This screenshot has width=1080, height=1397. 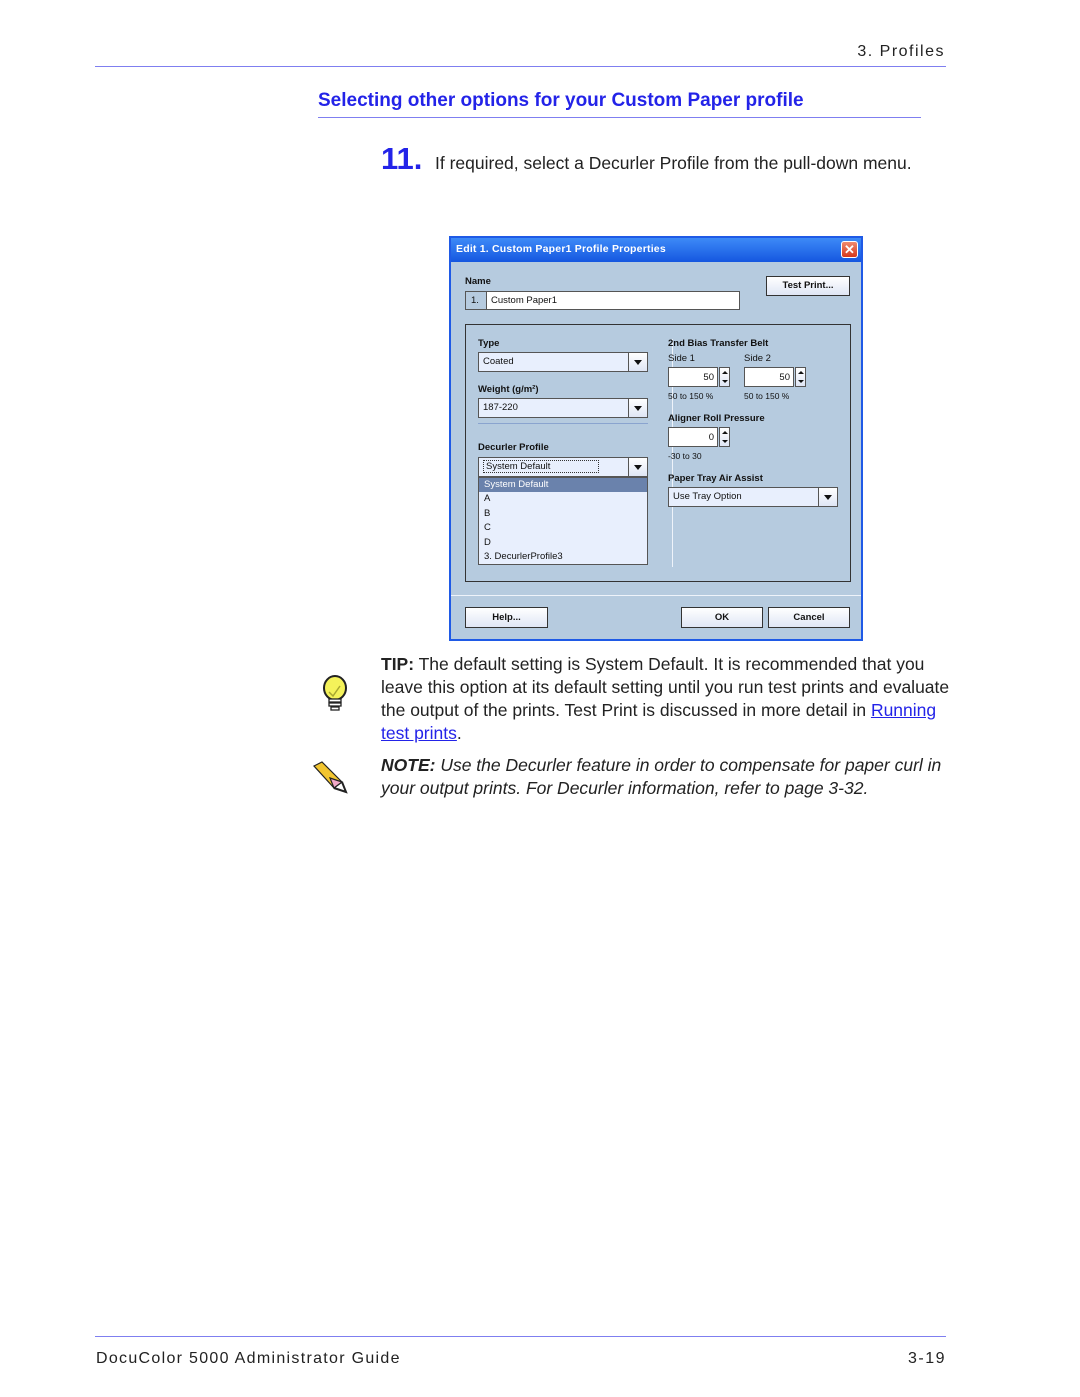 I want to click on list-item: A, so click(x=563, y=499).